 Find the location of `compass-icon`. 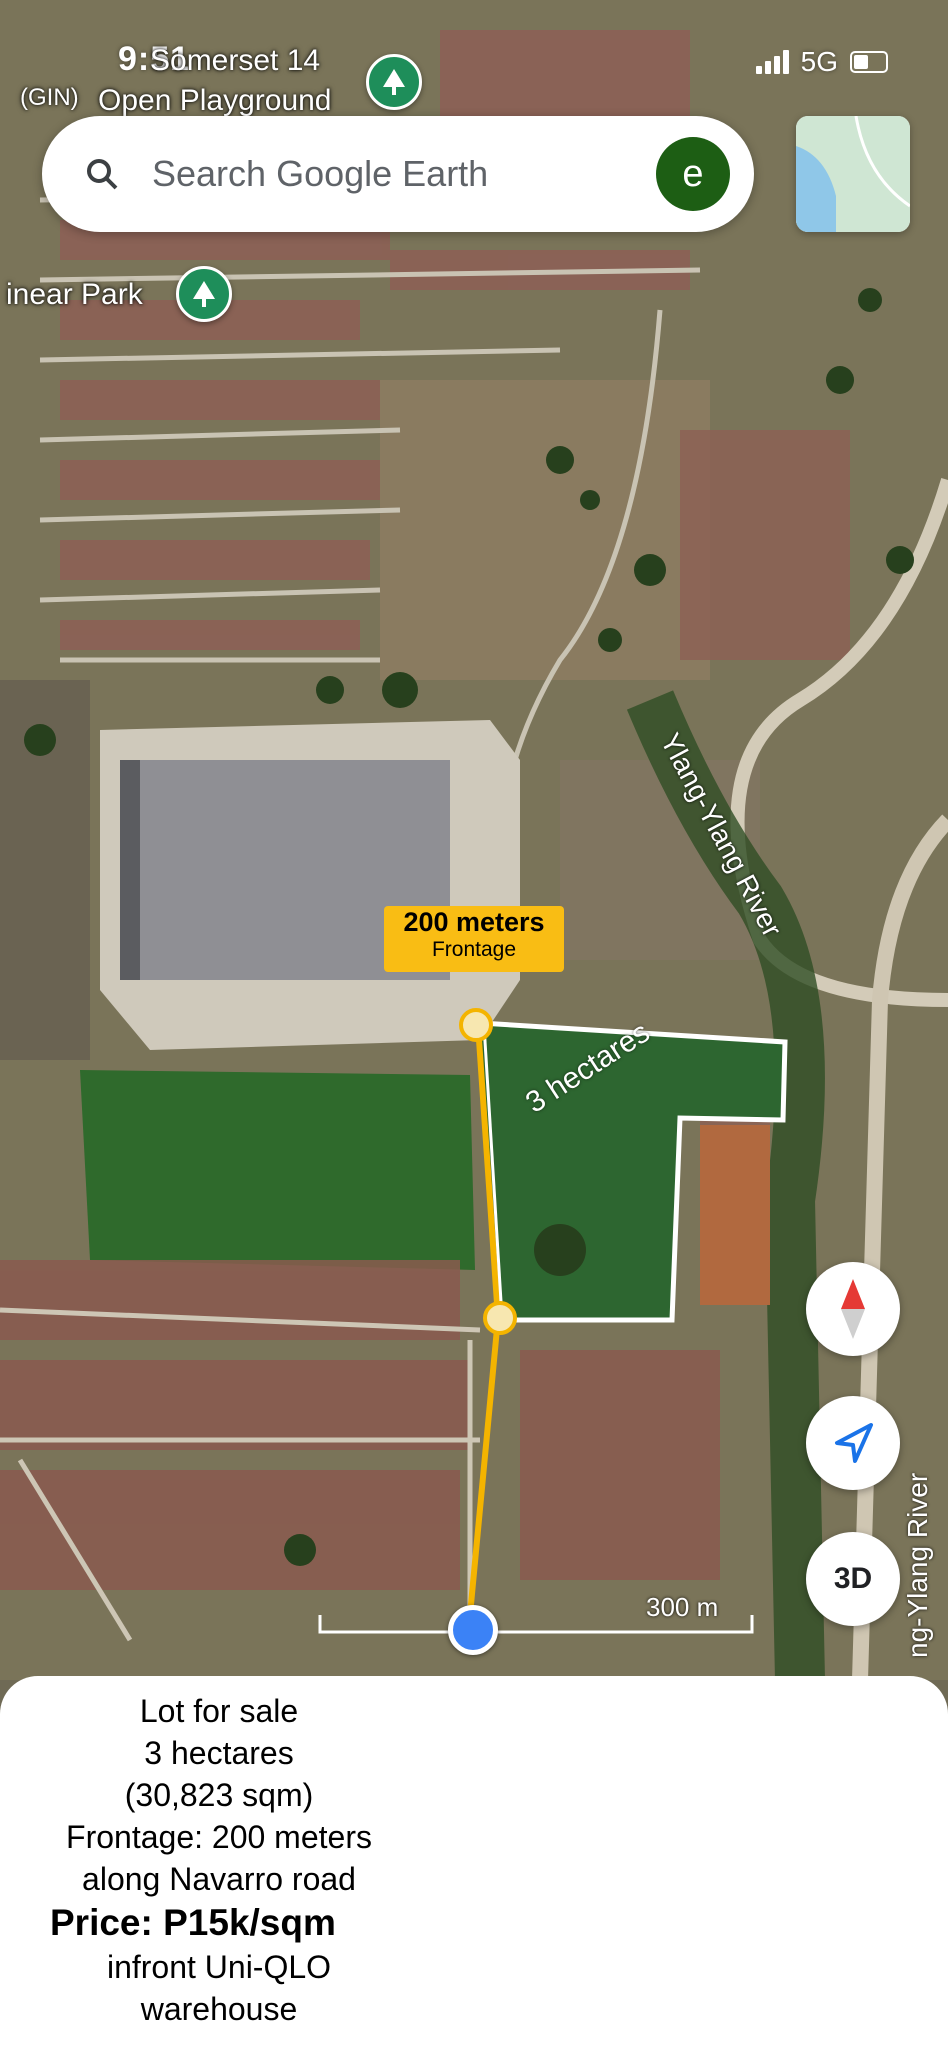

compass-icon is located at coordinates (853, 1309).